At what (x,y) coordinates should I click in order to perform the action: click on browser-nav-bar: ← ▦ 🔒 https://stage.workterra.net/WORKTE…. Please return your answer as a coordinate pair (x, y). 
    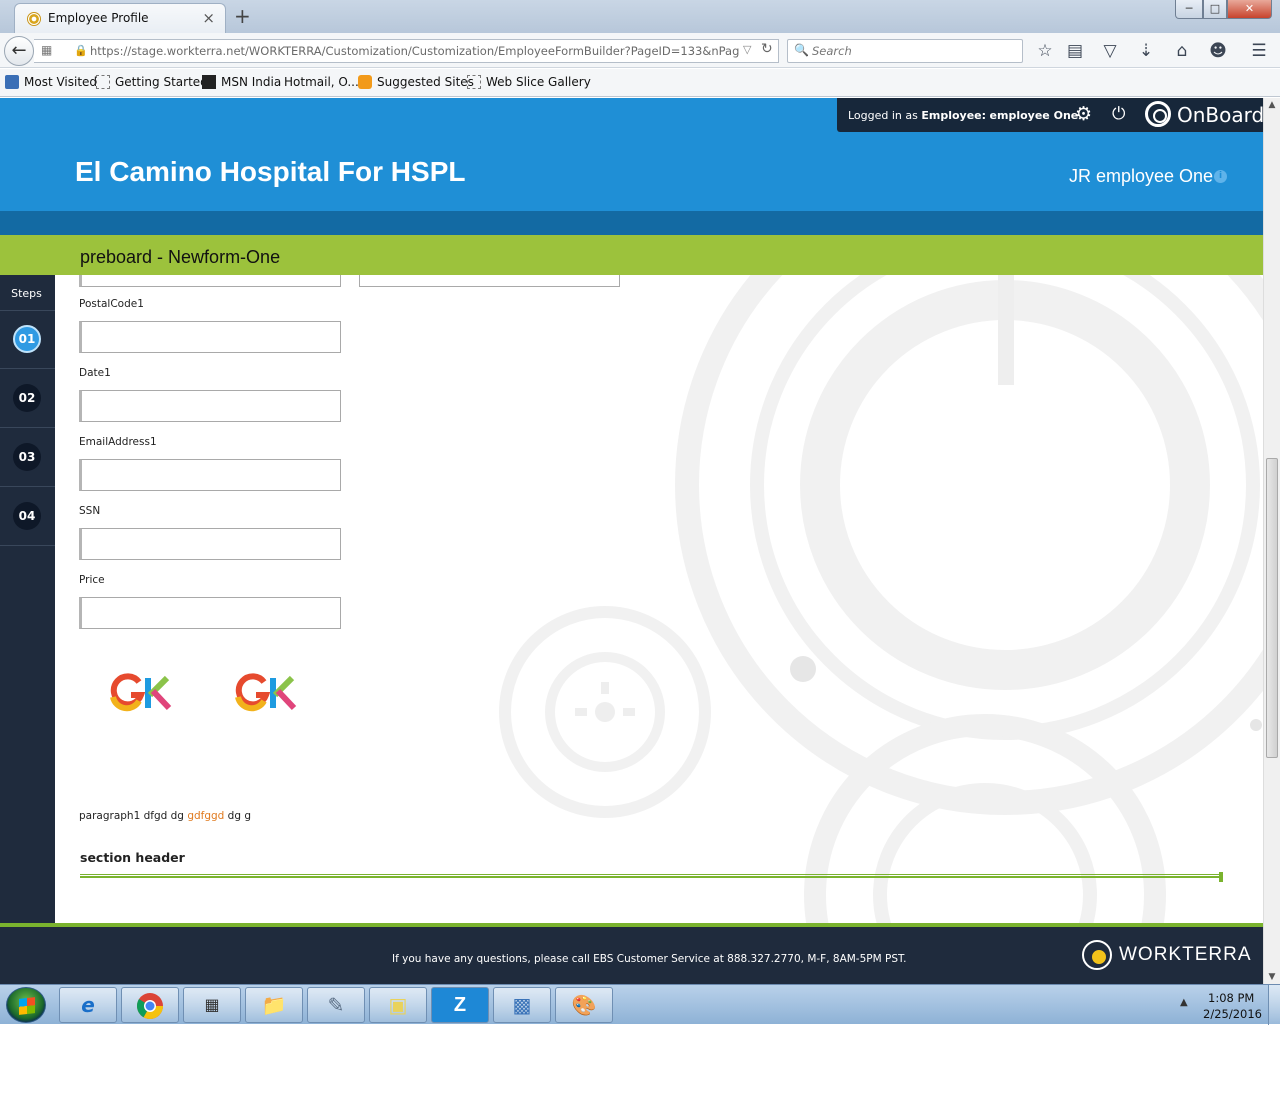
    Looking at the image, I should click on (640, 50).